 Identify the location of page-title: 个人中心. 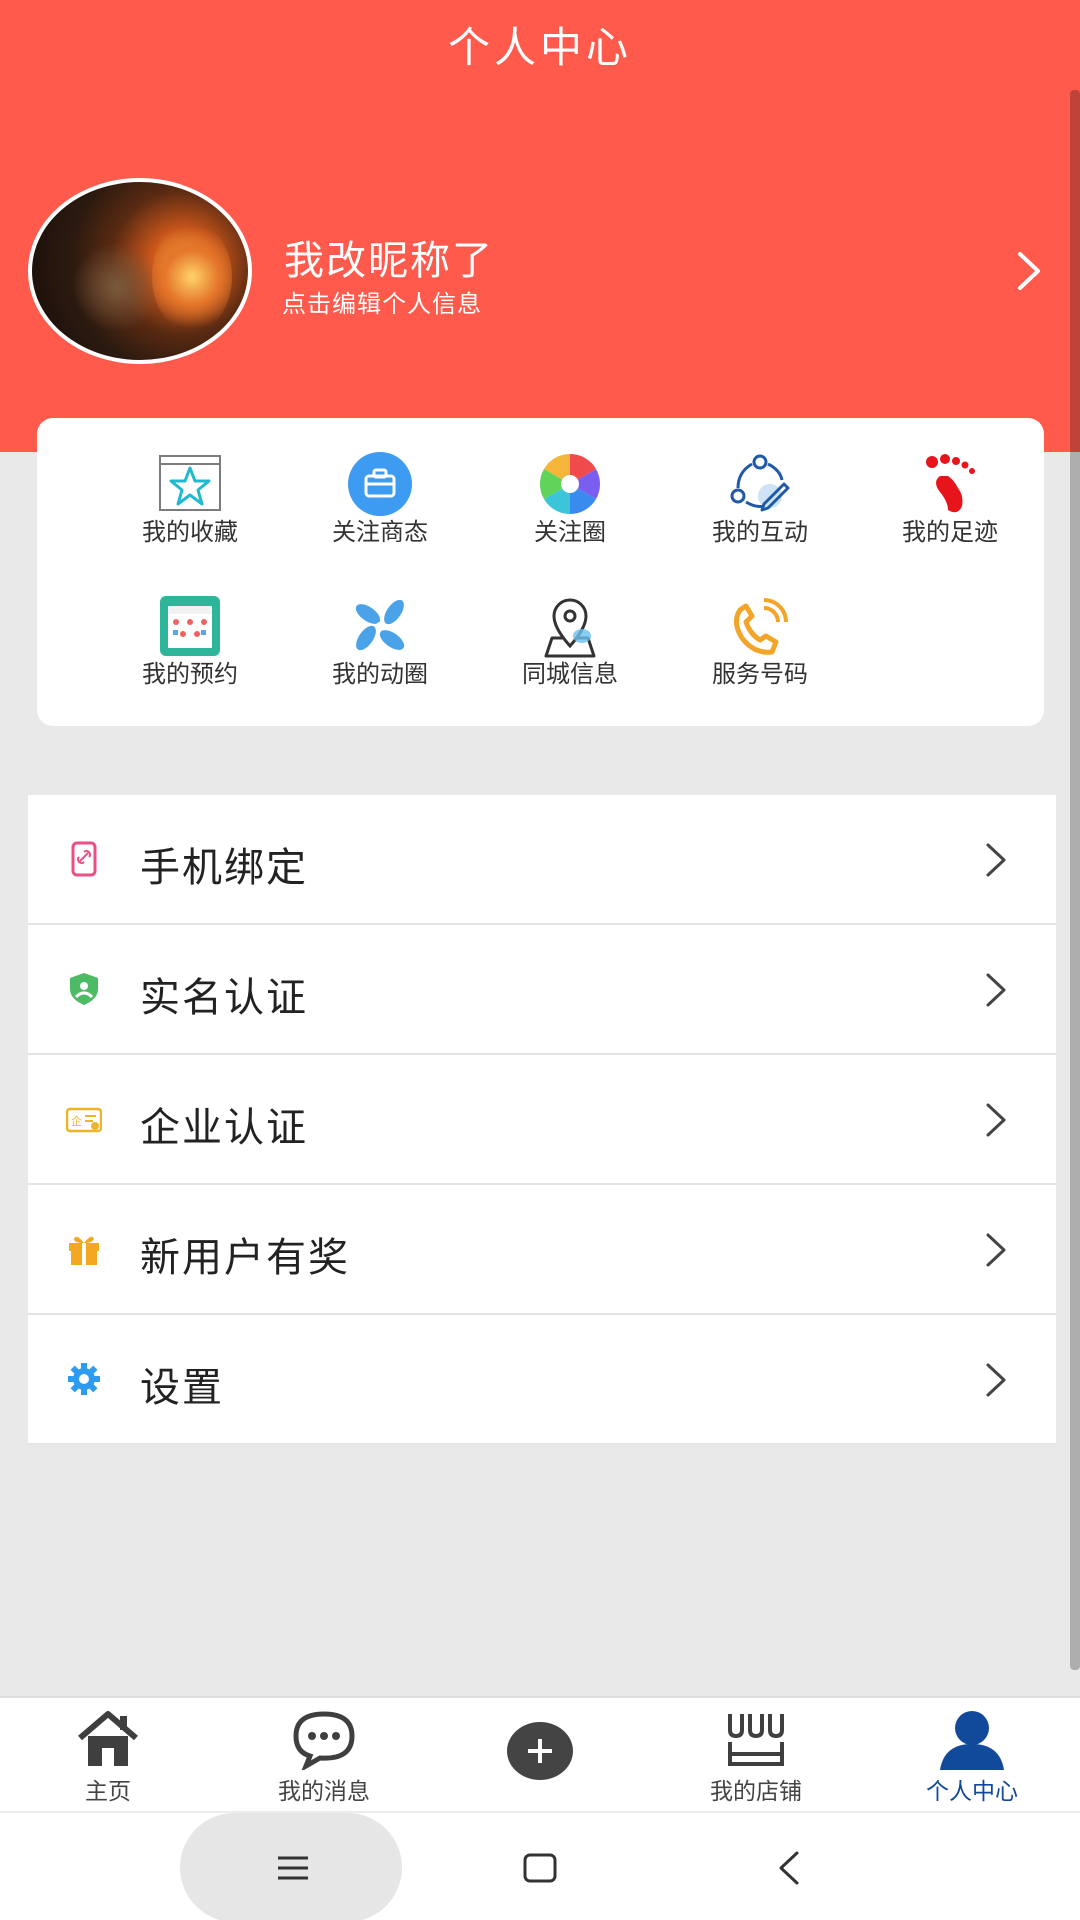
(539, 47).